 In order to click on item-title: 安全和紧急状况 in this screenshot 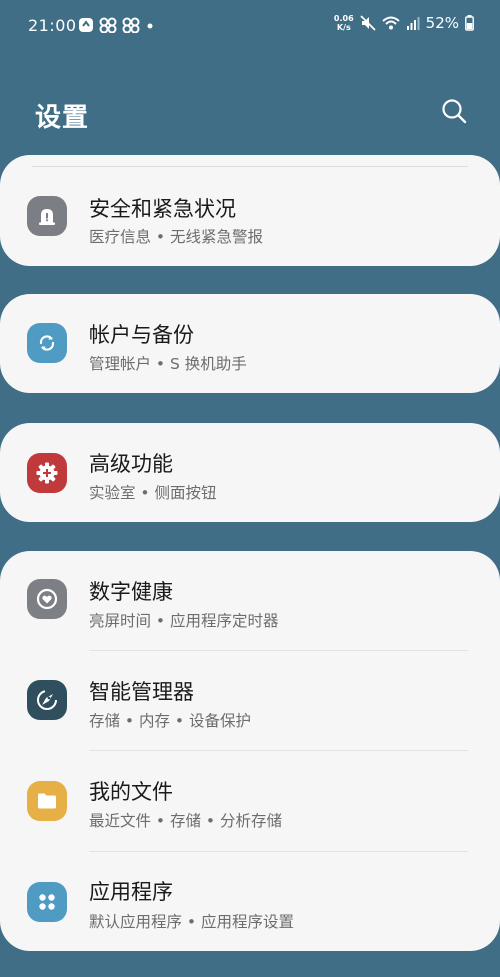, I will do `click(162, 209)`.